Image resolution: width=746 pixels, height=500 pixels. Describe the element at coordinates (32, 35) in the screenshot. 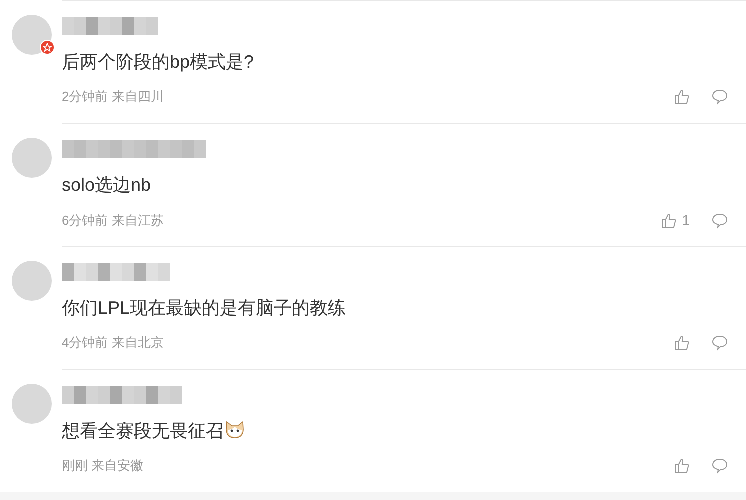

I see `user-avatar` at that location.